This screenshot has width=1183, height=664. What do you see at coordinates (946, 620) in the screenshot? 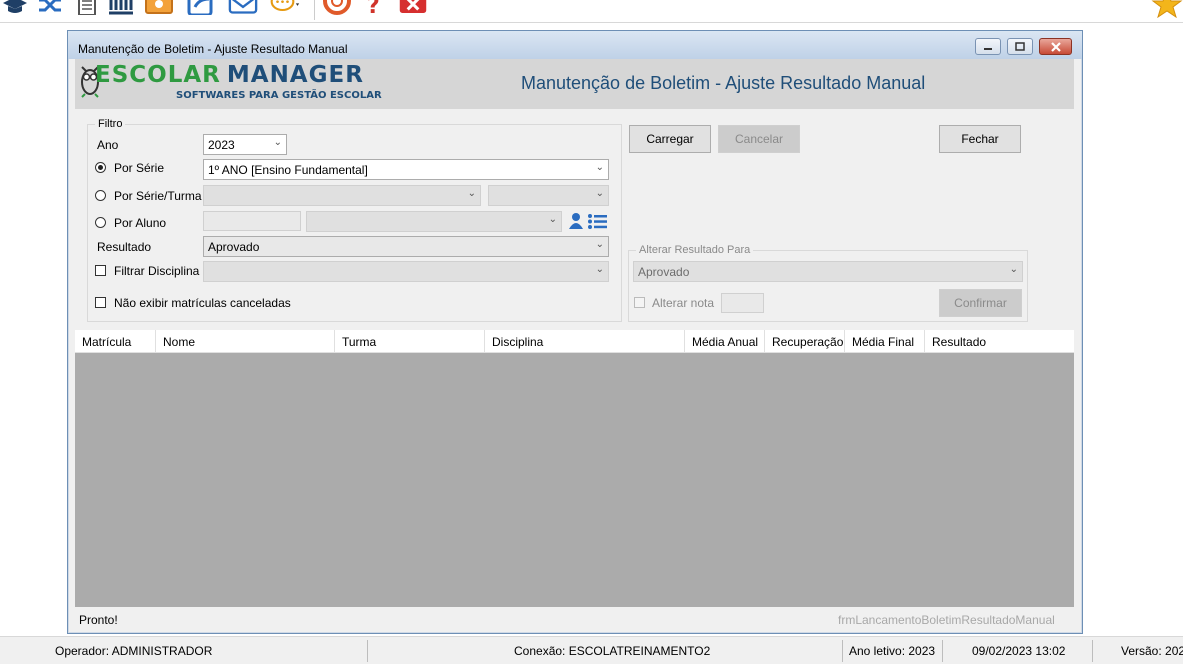
I see `form-name-text: frmLancamentoBoletimResultadoManual` at bounding box center [946, 620].